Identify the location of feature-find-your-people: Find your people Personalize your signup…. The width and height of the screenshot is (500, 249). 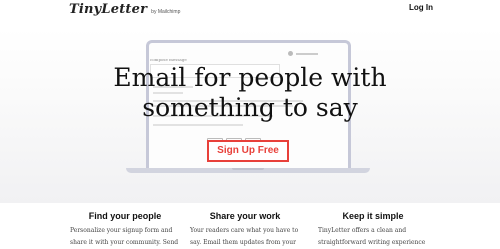
(125, 230).